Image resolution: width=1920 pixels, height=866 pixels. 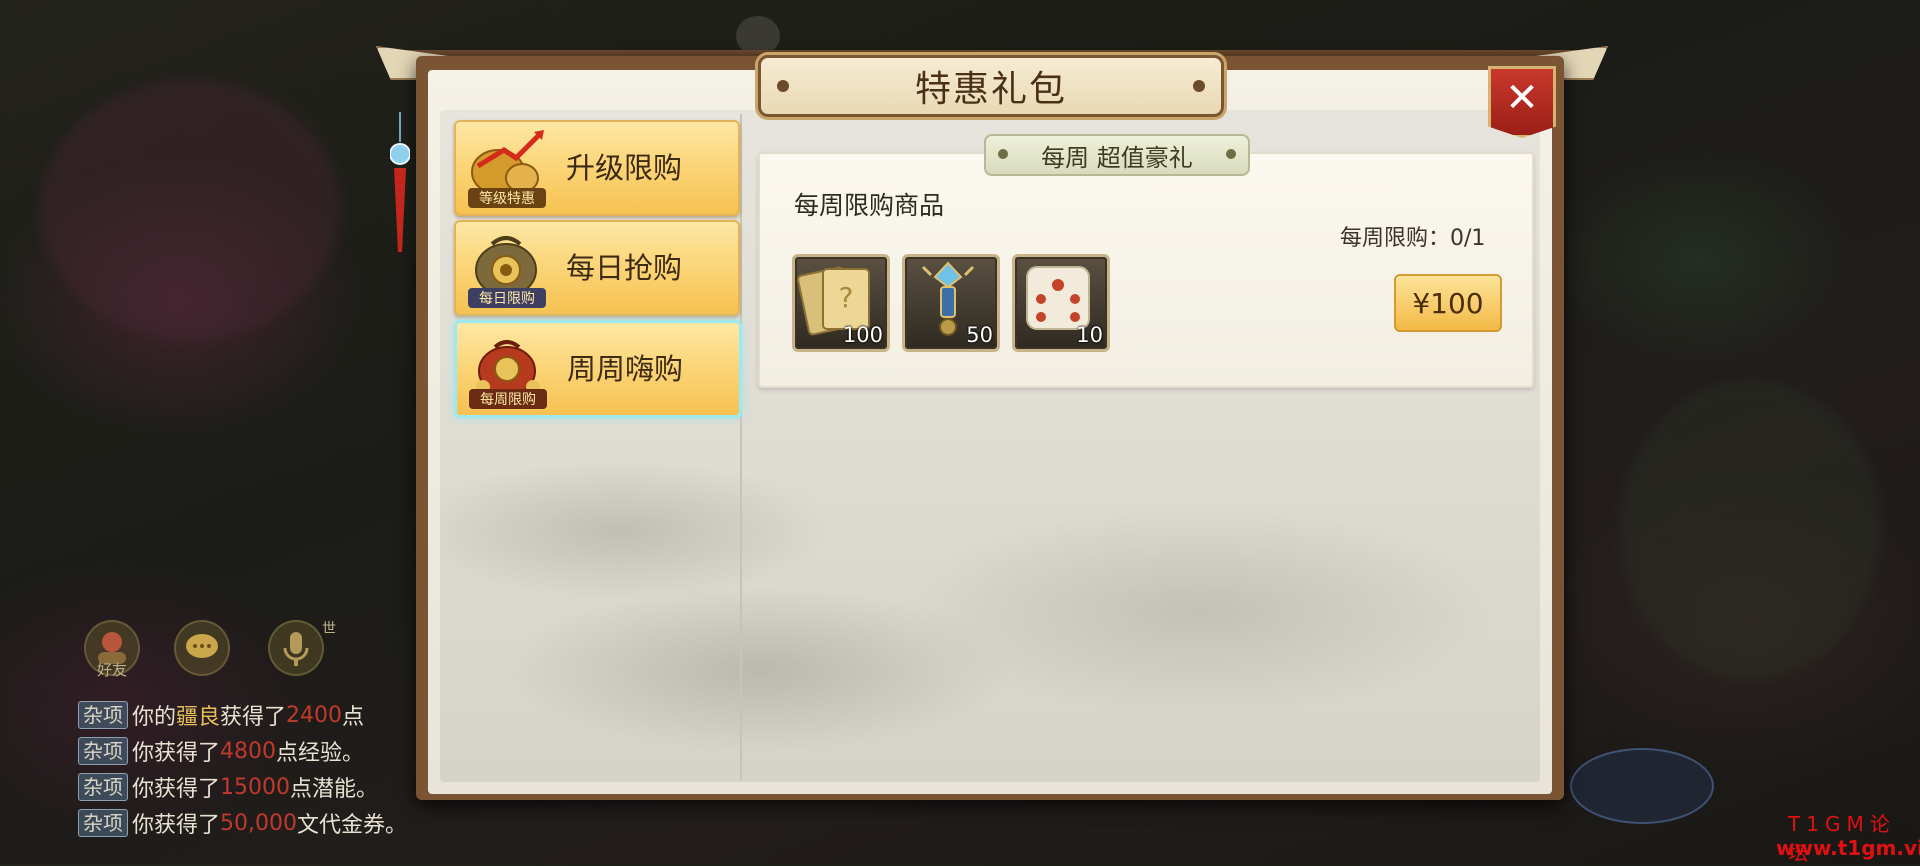 I want to click on reward-item: ? 100, so click(x=841, y=303).